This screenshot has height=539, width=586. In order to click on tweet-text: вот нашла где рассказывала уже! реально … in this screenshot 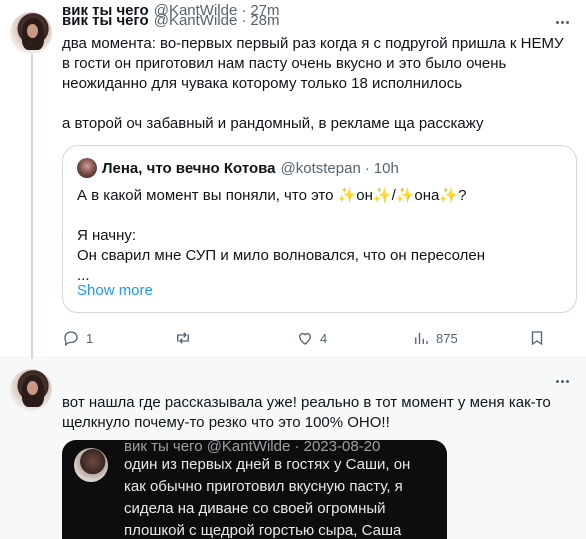, I will do `click(306, 412)`.